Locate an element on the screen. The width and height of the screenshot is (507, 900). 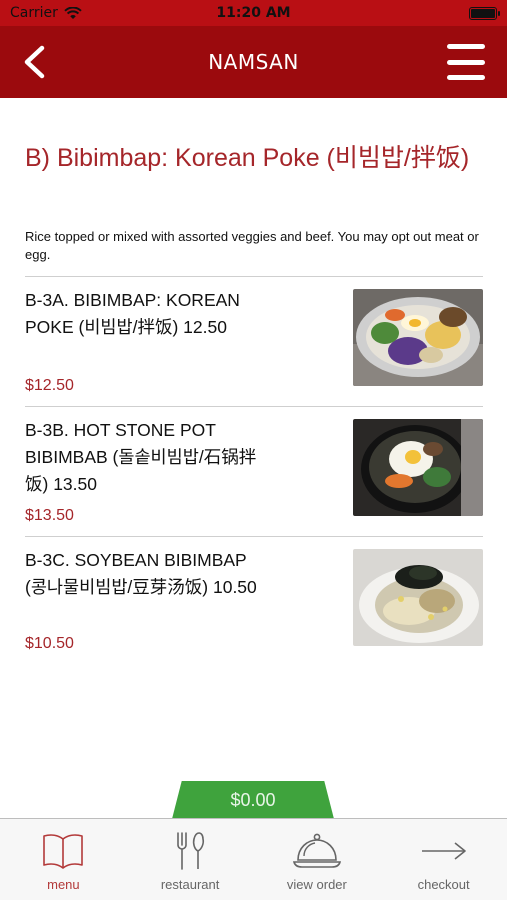
wifi-icon is located at coordinates (73, 12).